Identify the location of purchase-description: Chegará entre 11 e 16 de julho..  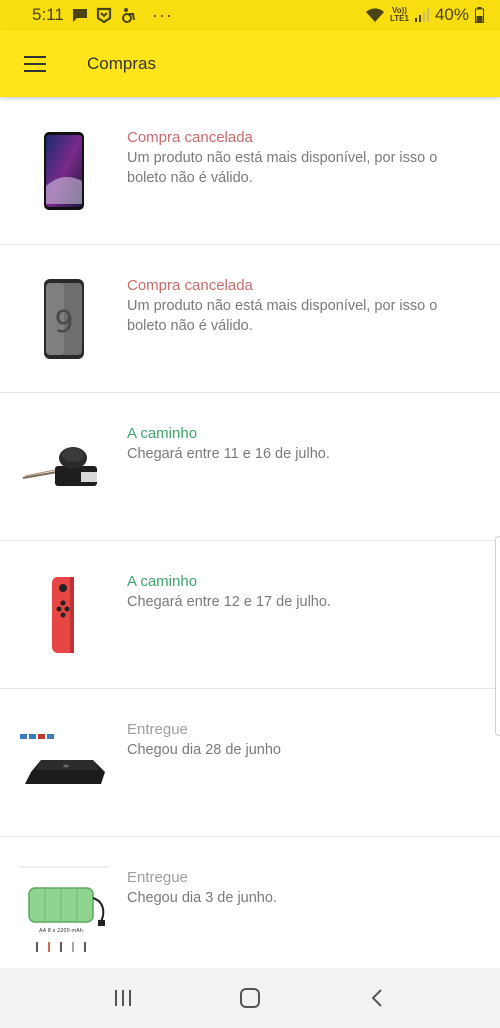
(228, 454).